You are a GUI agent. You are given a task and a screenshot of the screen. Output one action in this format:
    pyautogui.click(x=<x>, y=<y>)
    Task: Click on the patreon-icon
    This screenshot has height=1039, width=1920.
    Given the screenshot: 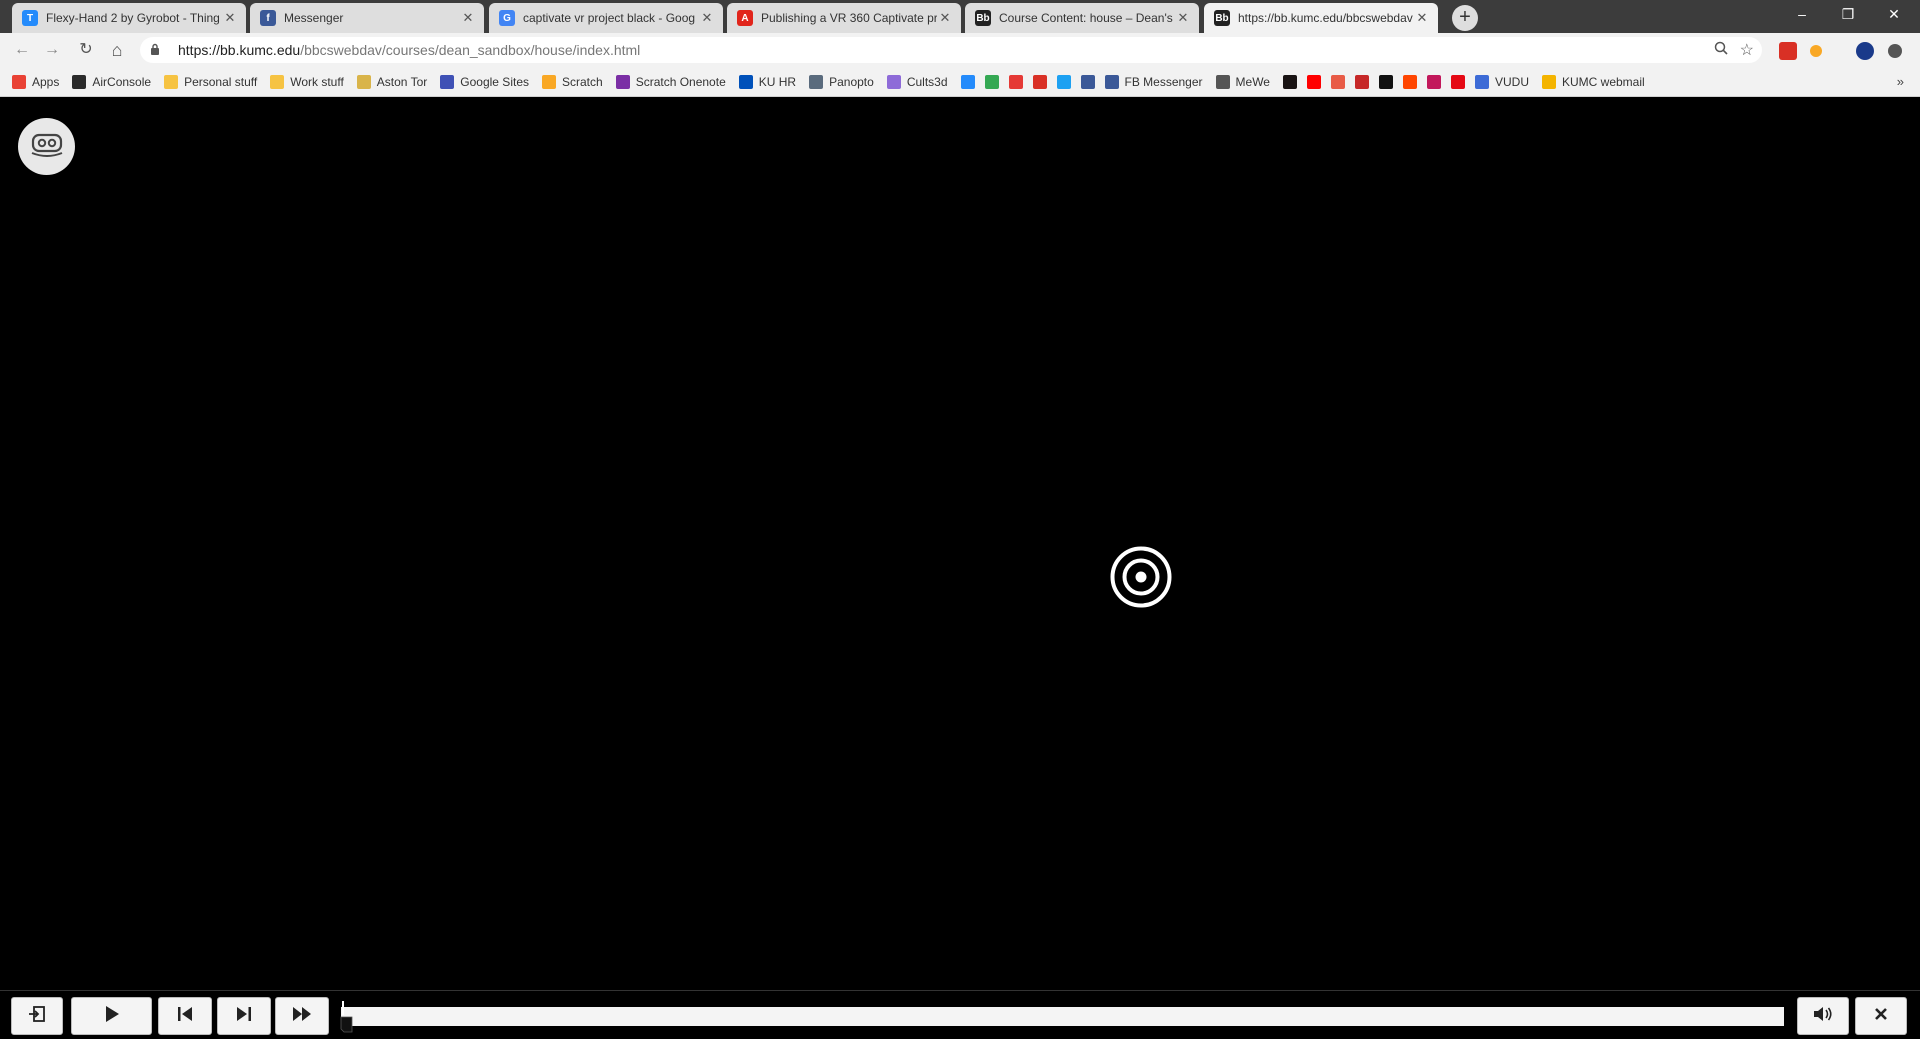 What is the action you would take?
    pyautogui.click(x=1337, y=81)
    